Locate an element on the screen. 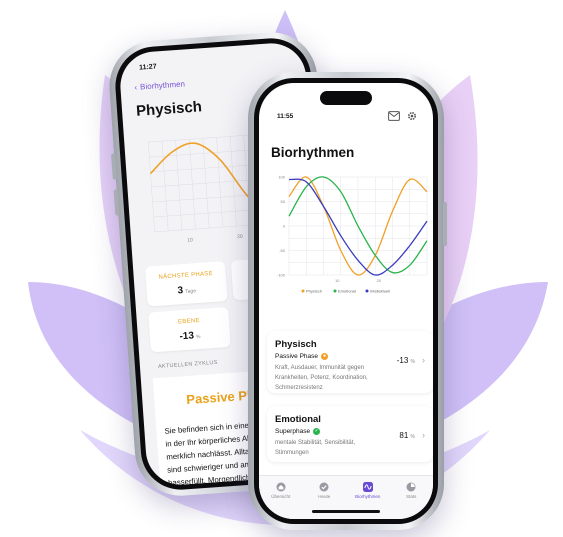  y-axis-ticks: 100 50 0 -50 -100 is located at coordinates (281, 226).